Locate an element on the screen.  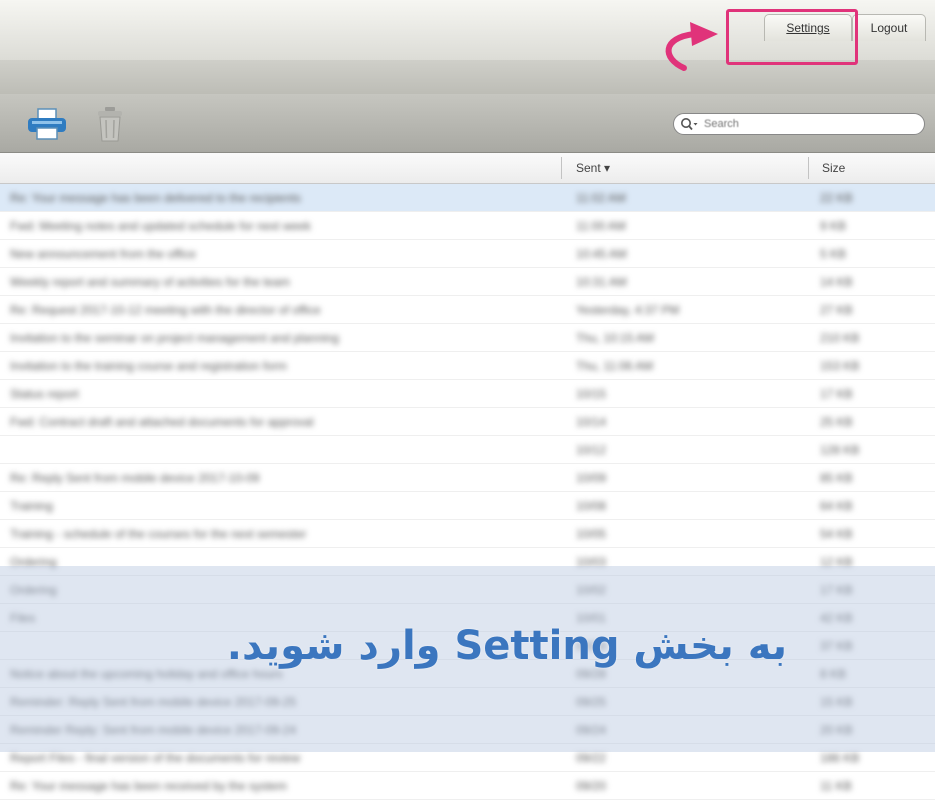
message-sent-date: 11:02 AM is located at coordinates (601, 198).